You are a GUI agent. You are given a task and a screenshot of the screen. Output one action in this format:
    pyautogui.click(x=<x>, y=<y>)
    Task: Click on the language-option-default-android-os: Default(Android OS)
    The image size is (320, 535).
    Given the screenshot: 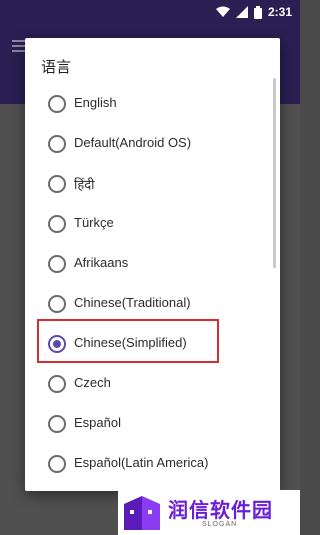 What is the action you would take?
    pyautogui.click(x=152, y=144)
    